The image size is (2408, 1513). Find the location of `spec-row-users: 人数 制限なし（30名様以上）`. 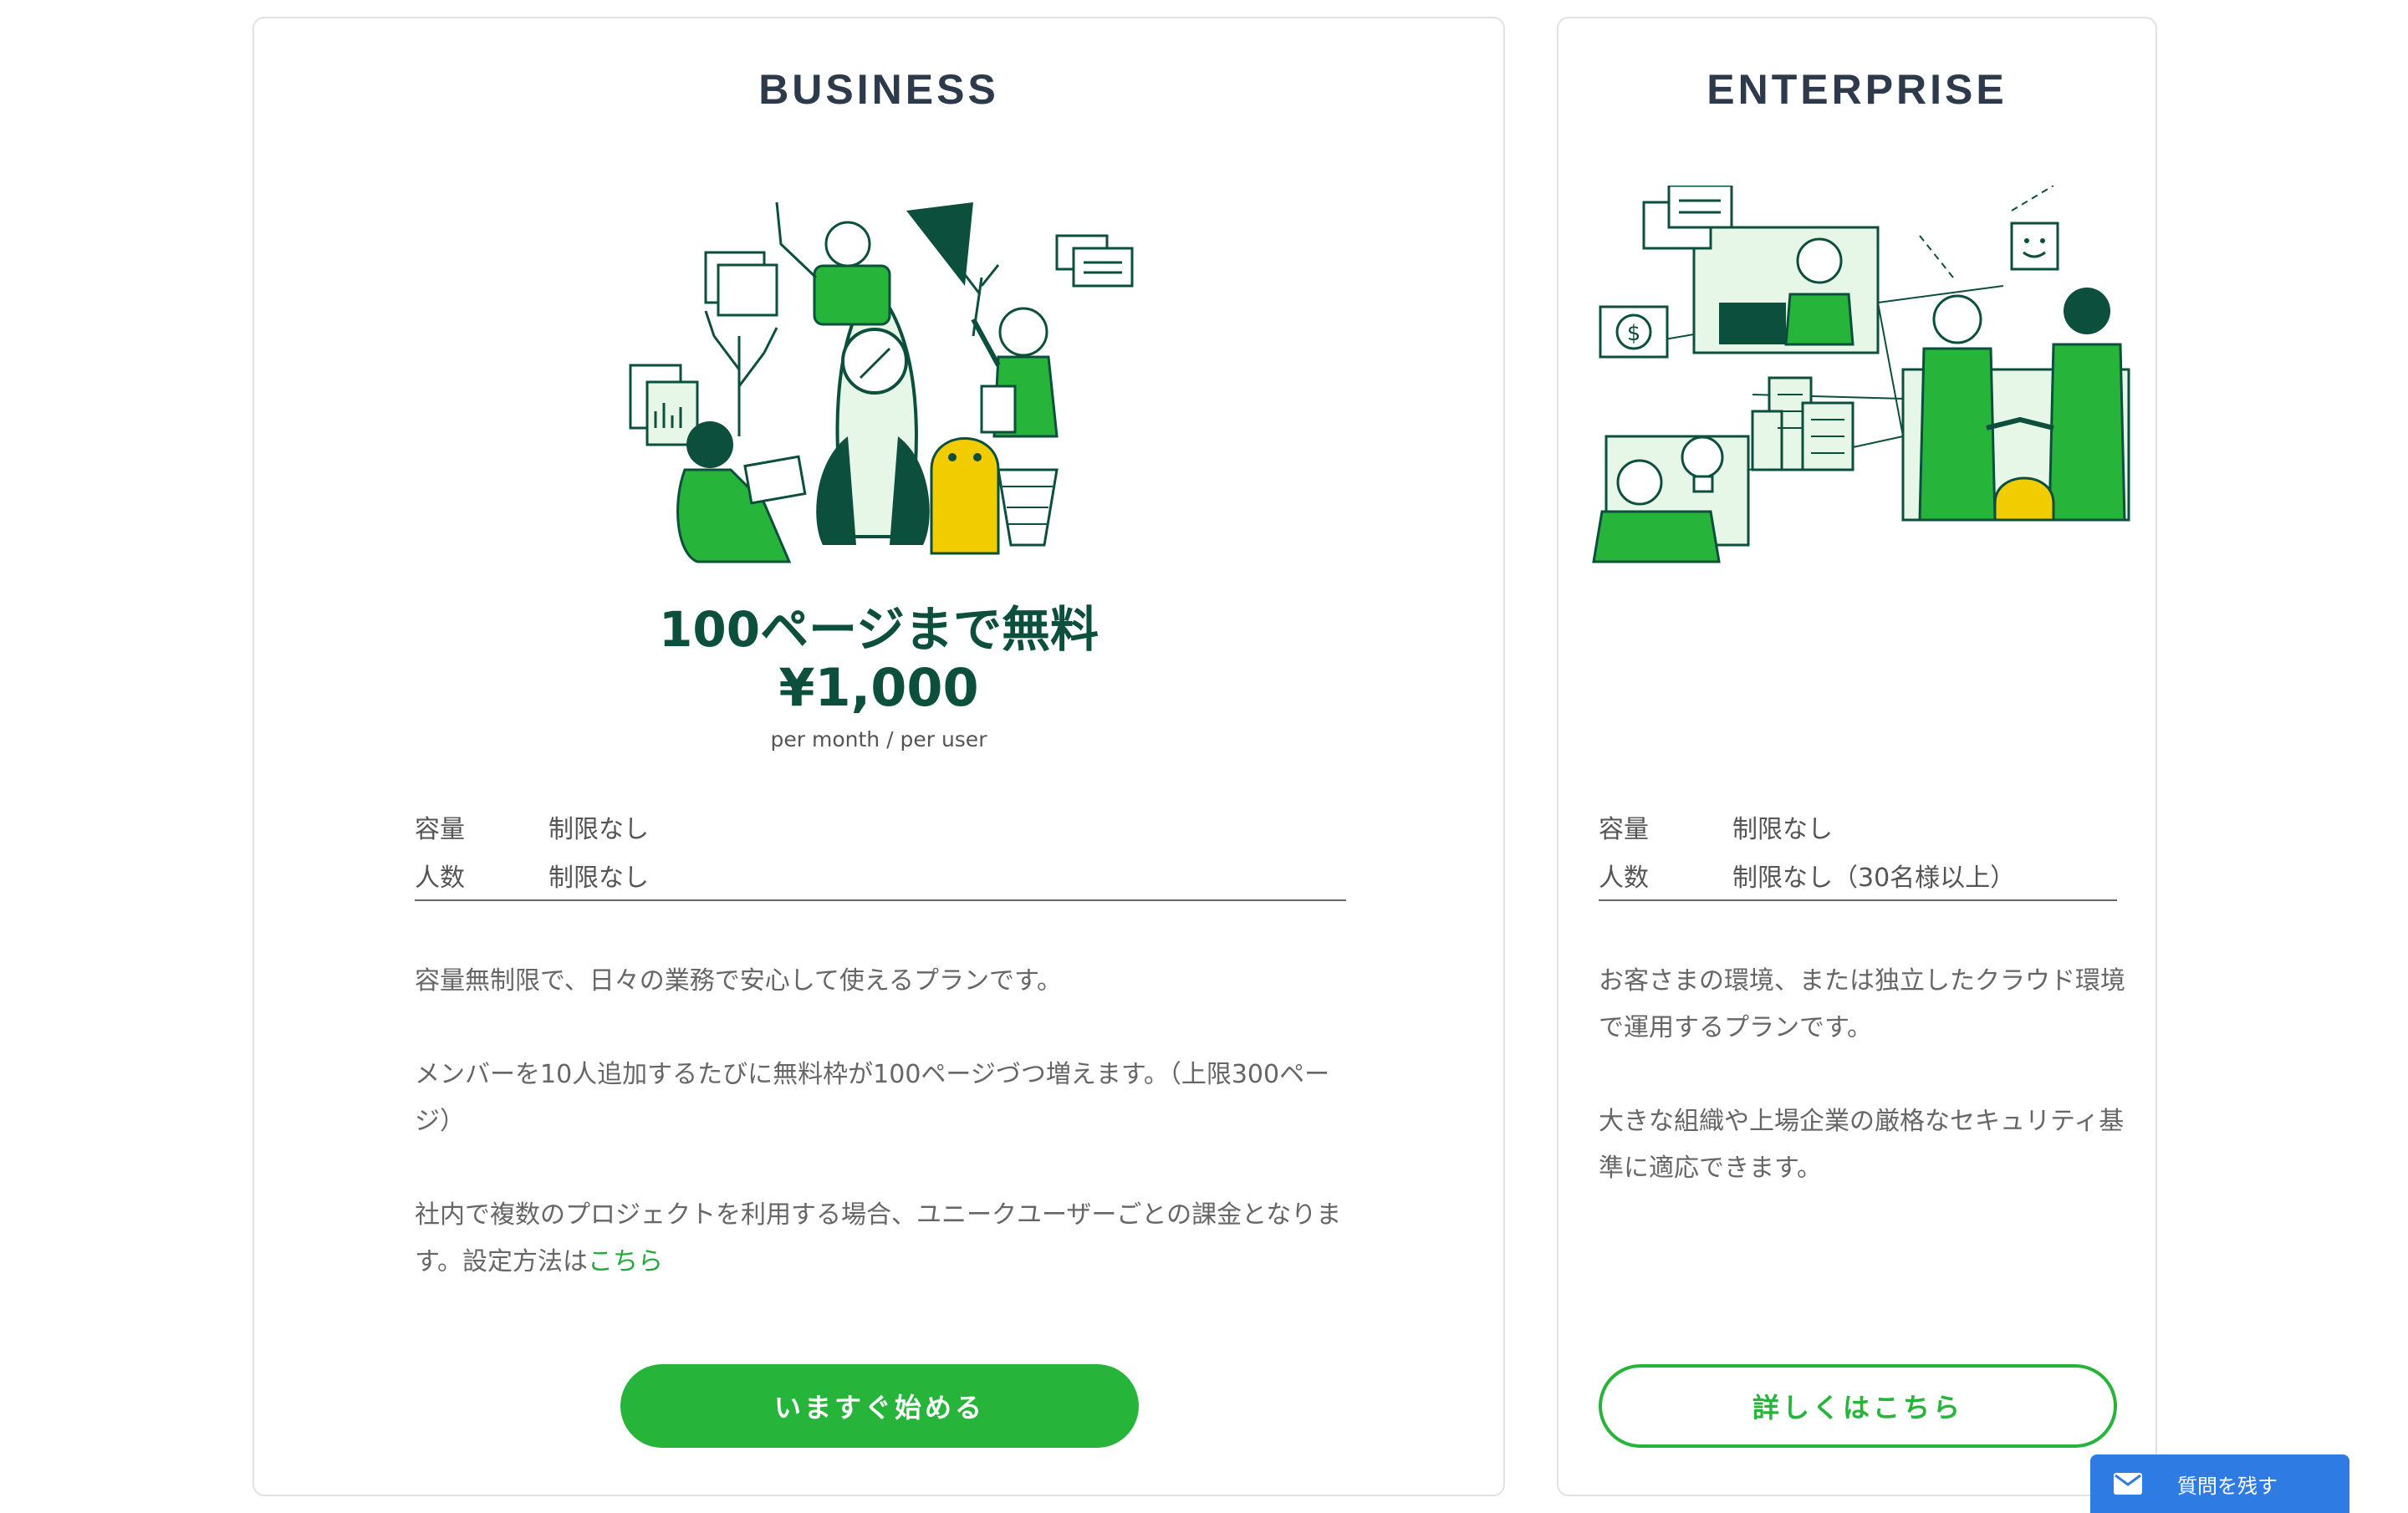

spec-row-users: 人数 制限なし（30名様以上） is located at coordinates (1807, 878).